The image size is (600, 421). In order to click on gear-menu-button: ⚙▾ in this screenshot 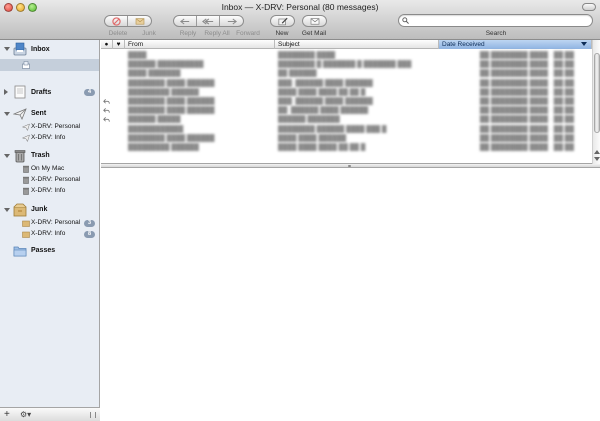, I will do `click(28, 414)`.